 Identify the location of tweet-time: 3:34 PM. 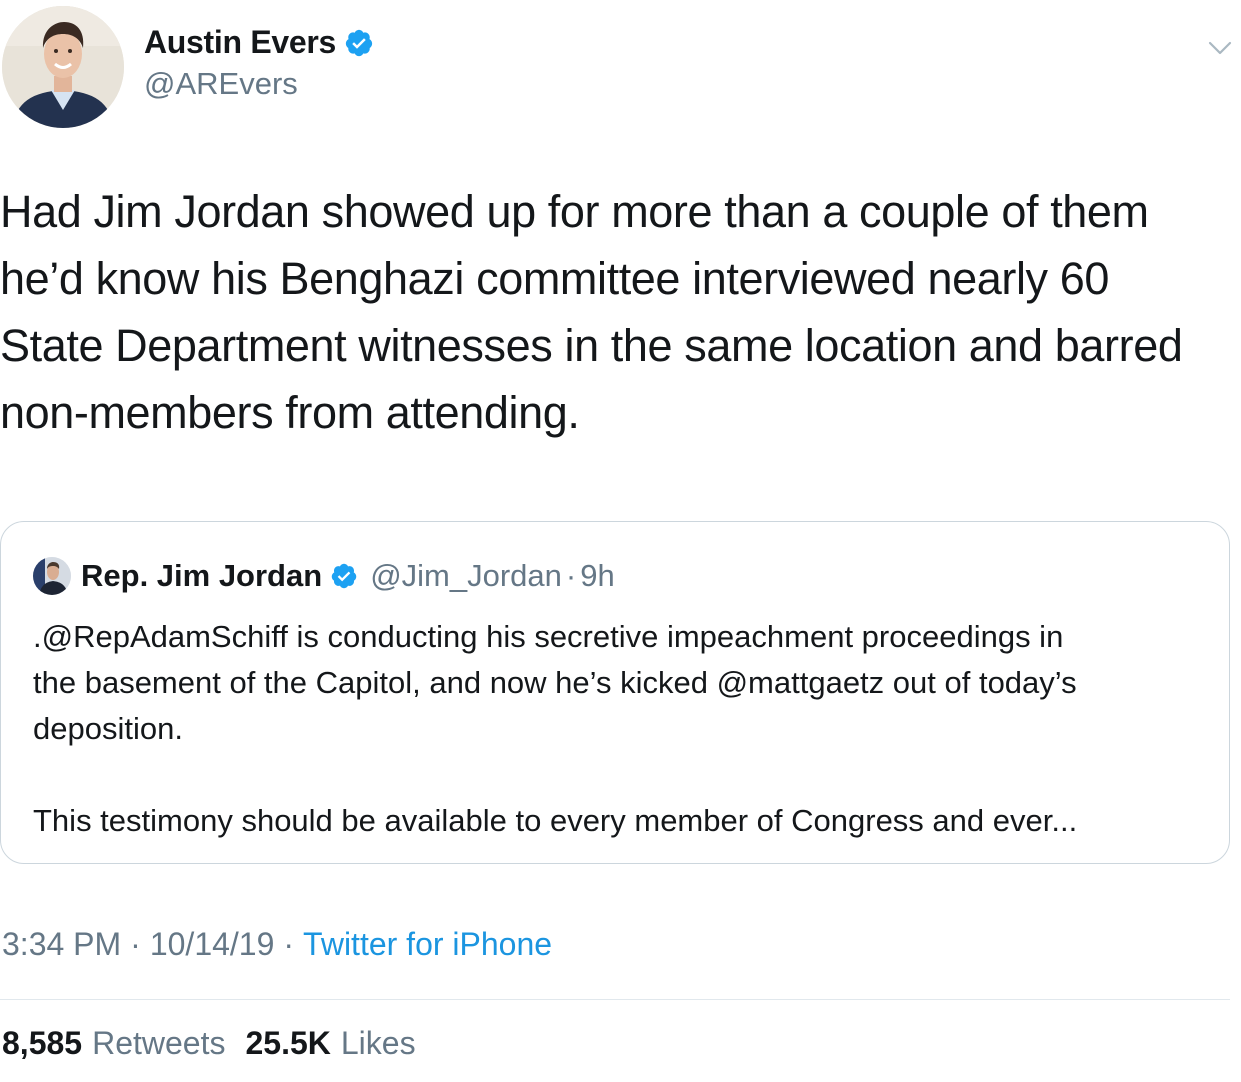
(61, 944).